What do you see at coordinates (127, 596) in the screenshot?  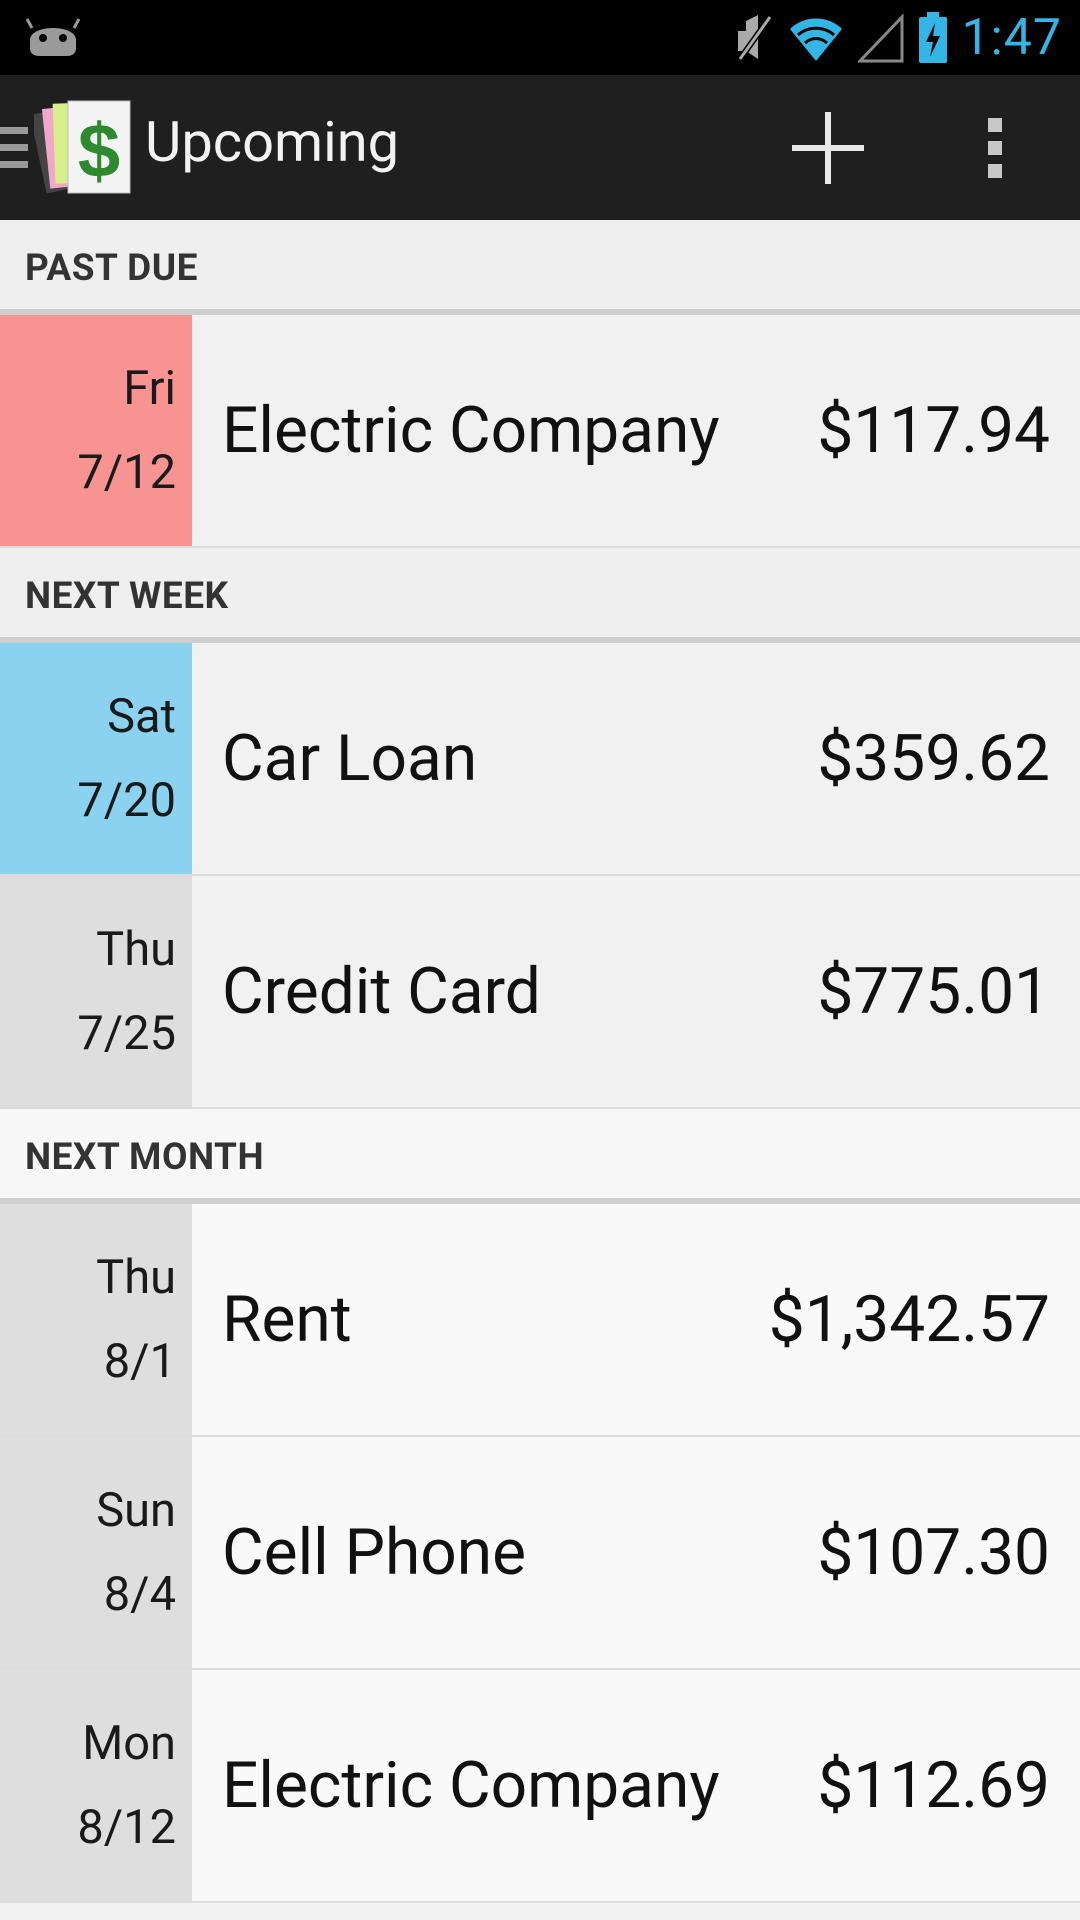 I see `section-label: NEXT WEEK` at bounding box center [127, 596].